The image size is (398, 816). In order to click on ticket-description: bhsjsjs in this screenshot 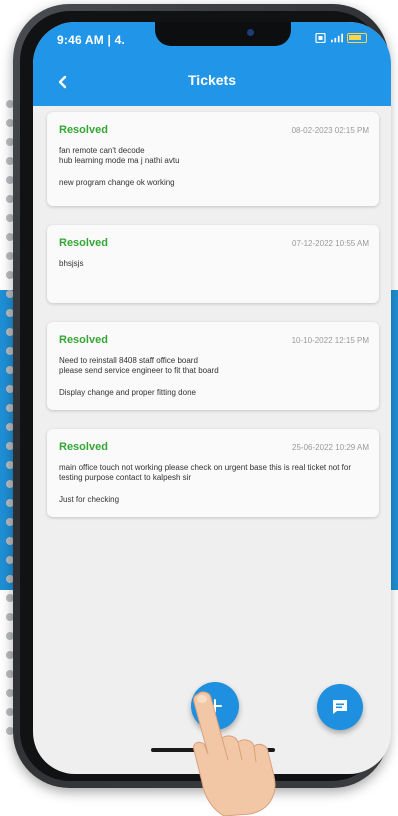, I will do `click(71, 263)`.